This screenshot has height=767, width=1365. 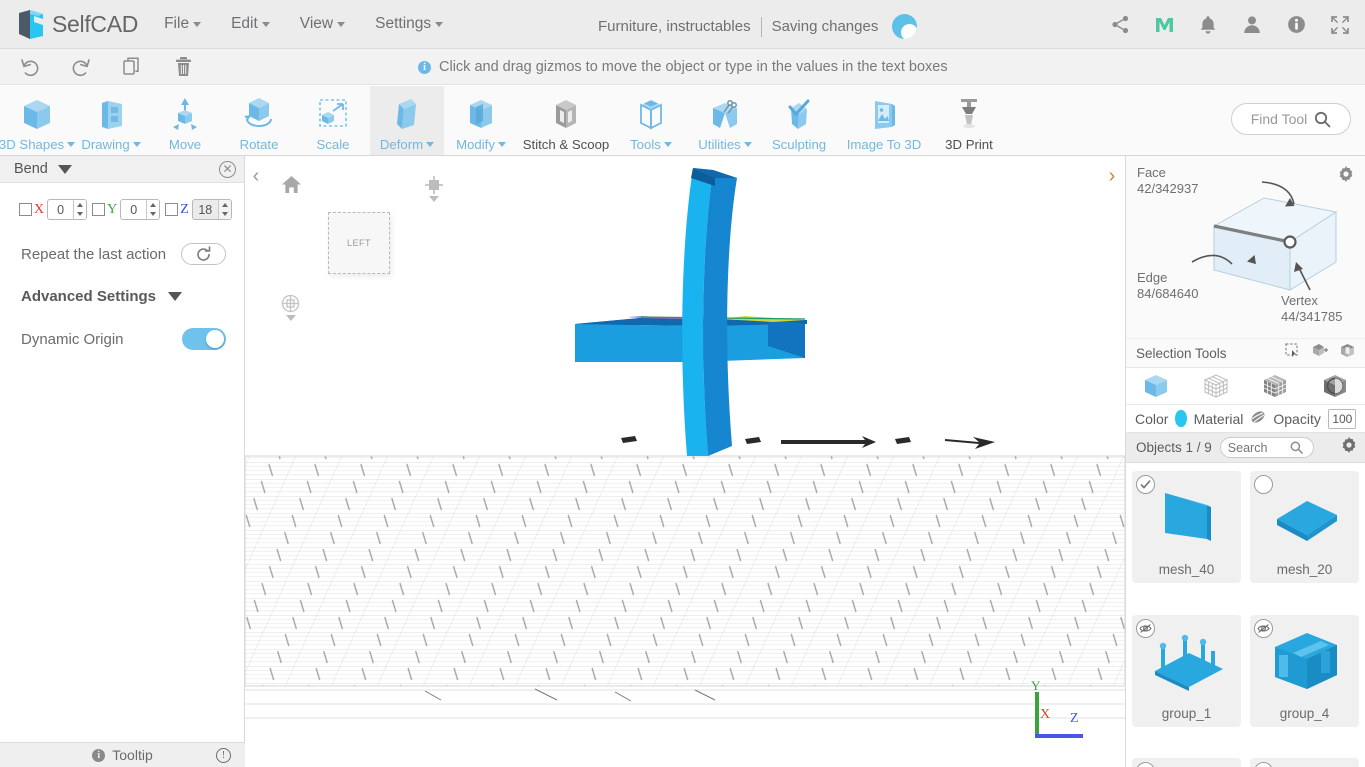 I want to click on refresh-icon, so click(x=204, y=253).